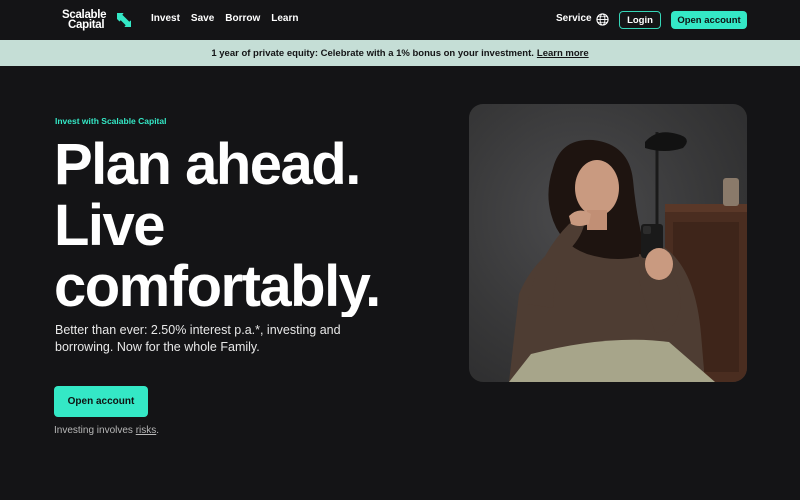 The image size is (800, 500). I want to click on headline-line1: Plan ahead., so click(207, 165).